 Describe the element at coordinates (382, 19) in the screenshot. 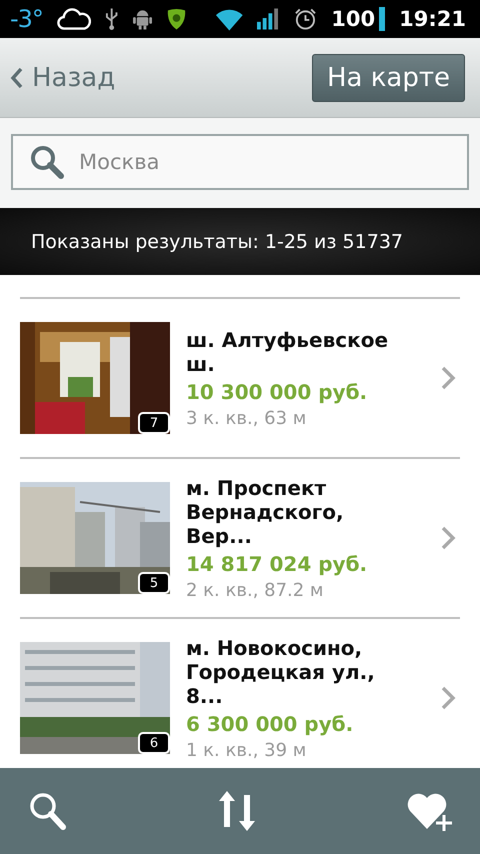

I see `battery-icon` at that location.